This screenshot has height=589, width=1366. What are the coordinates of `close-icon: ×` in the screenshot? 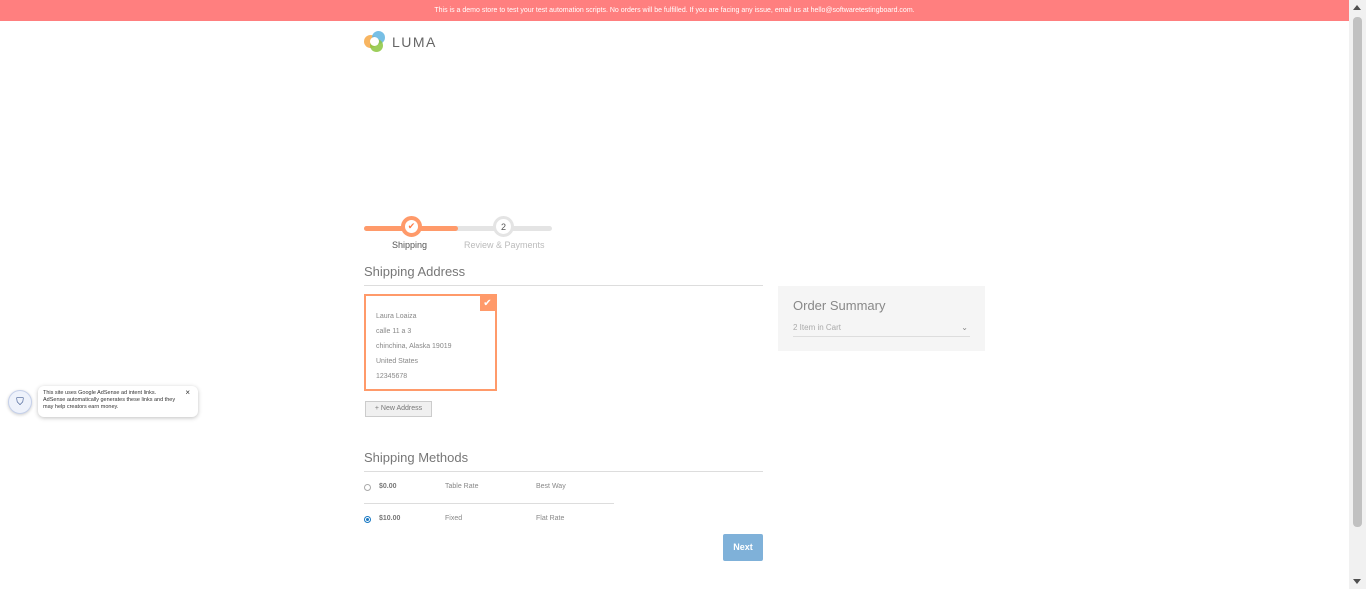 It's located at (187, 393).